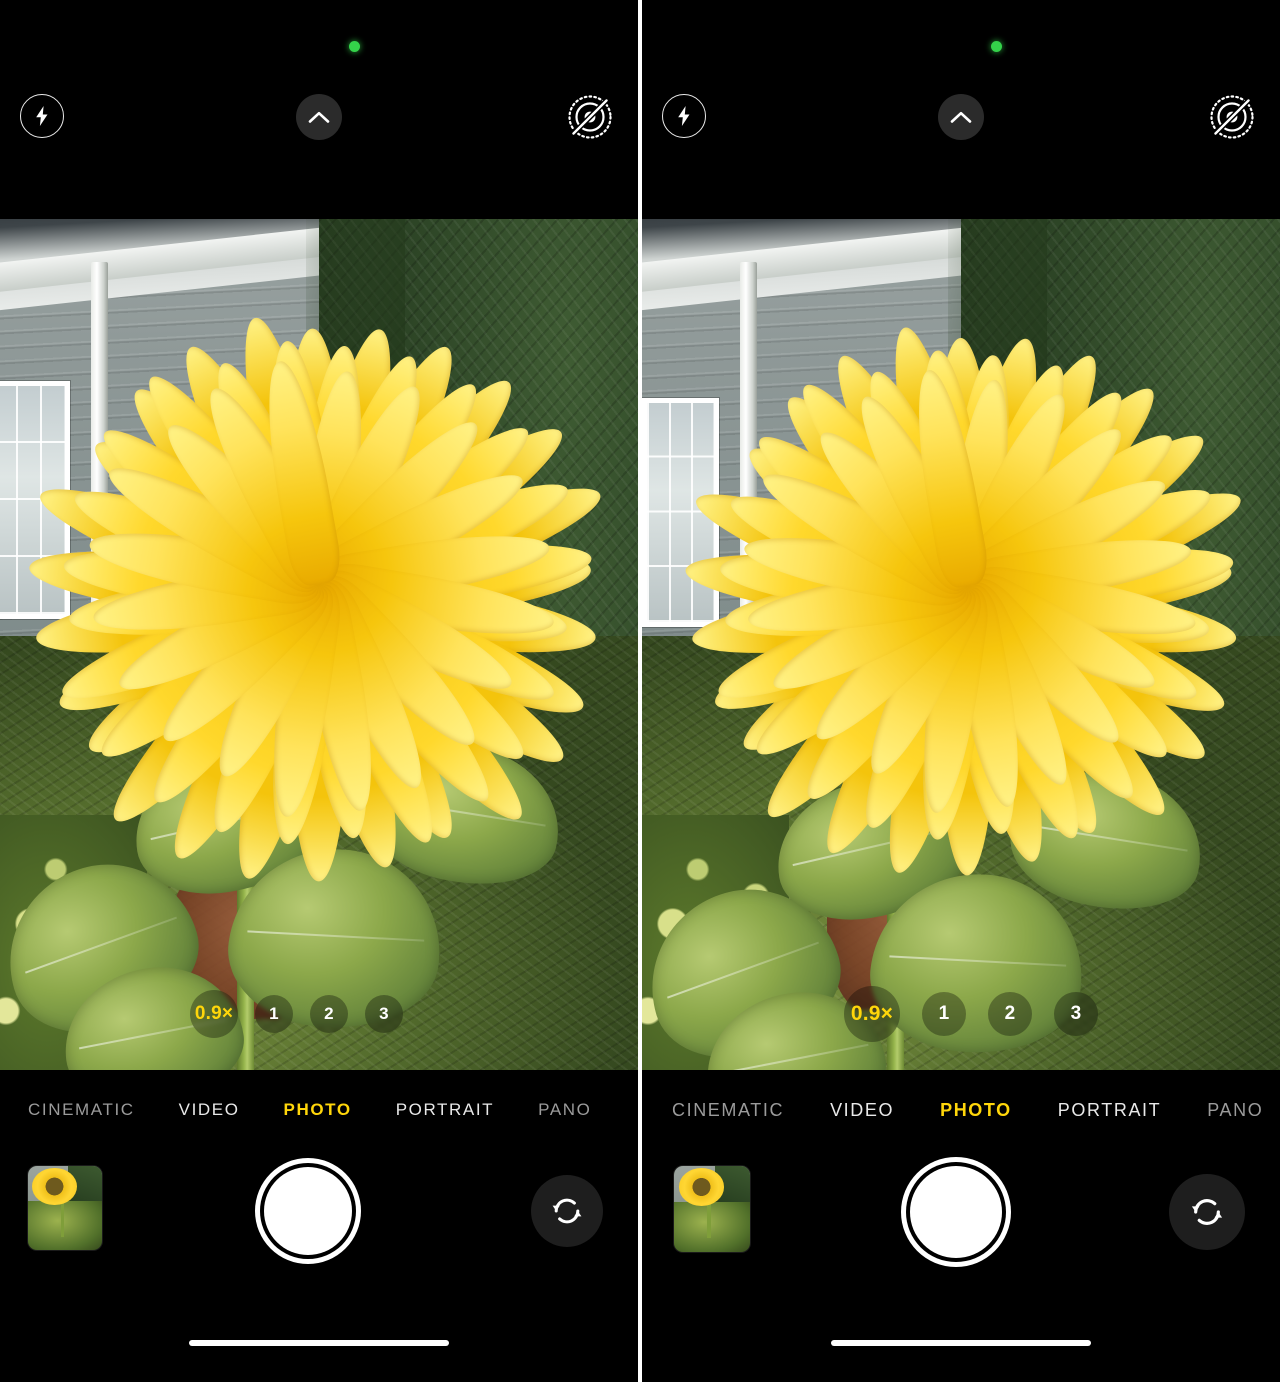 The width and height of the screenshot is (1280, 1382). What do you see at coordinates (971, 1014) in the screenshot?
I see `zoom-control-right: 0.9× 1 2 3` at bounding box center [971, 1014].